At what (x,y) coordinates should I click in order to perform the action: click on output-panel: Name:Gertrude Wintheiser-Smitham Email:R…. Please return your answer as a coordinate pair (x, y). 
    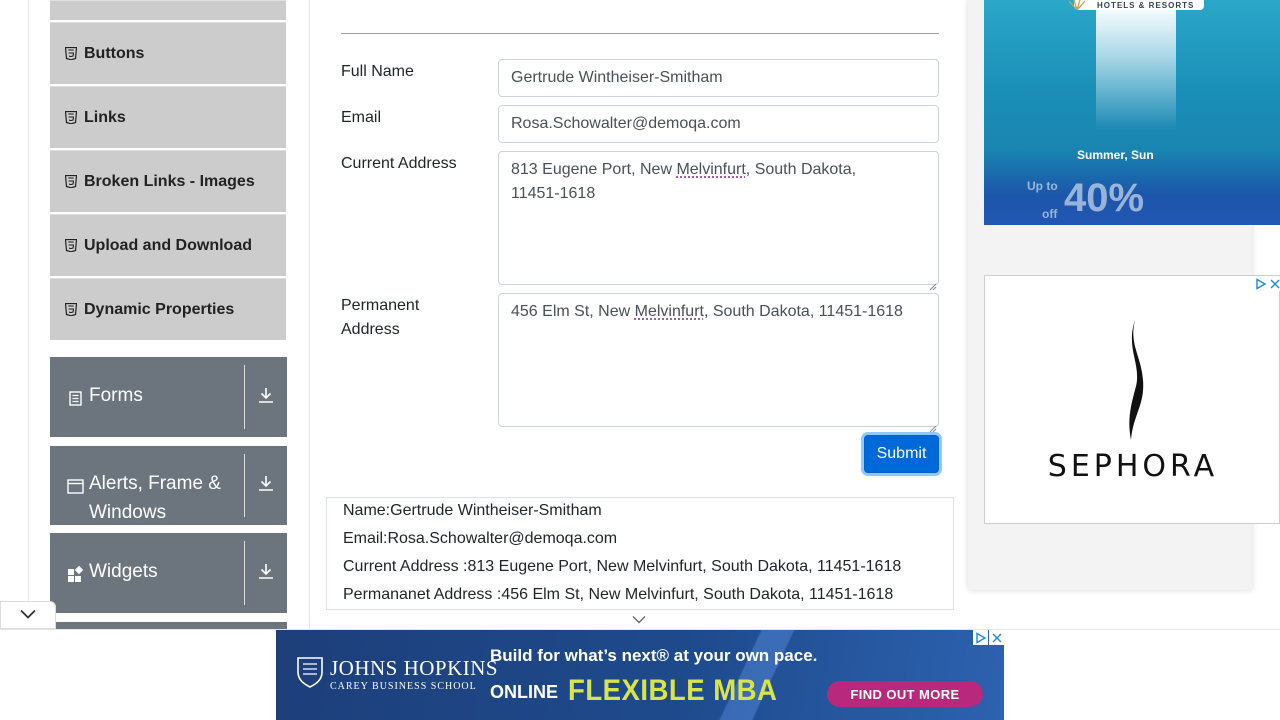
    Looking at the image, I should click on (640, 553).